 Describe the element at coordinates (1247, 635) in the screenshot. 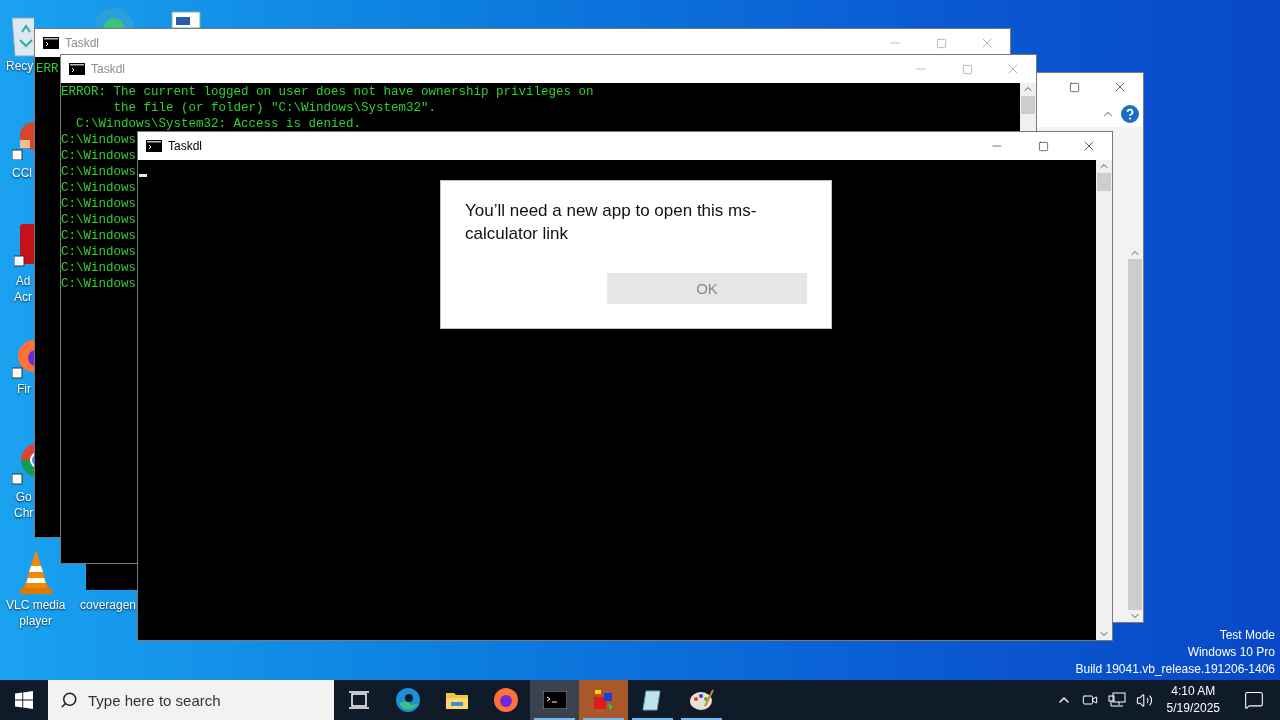

I see `system-notice: Test Mode` at that location.